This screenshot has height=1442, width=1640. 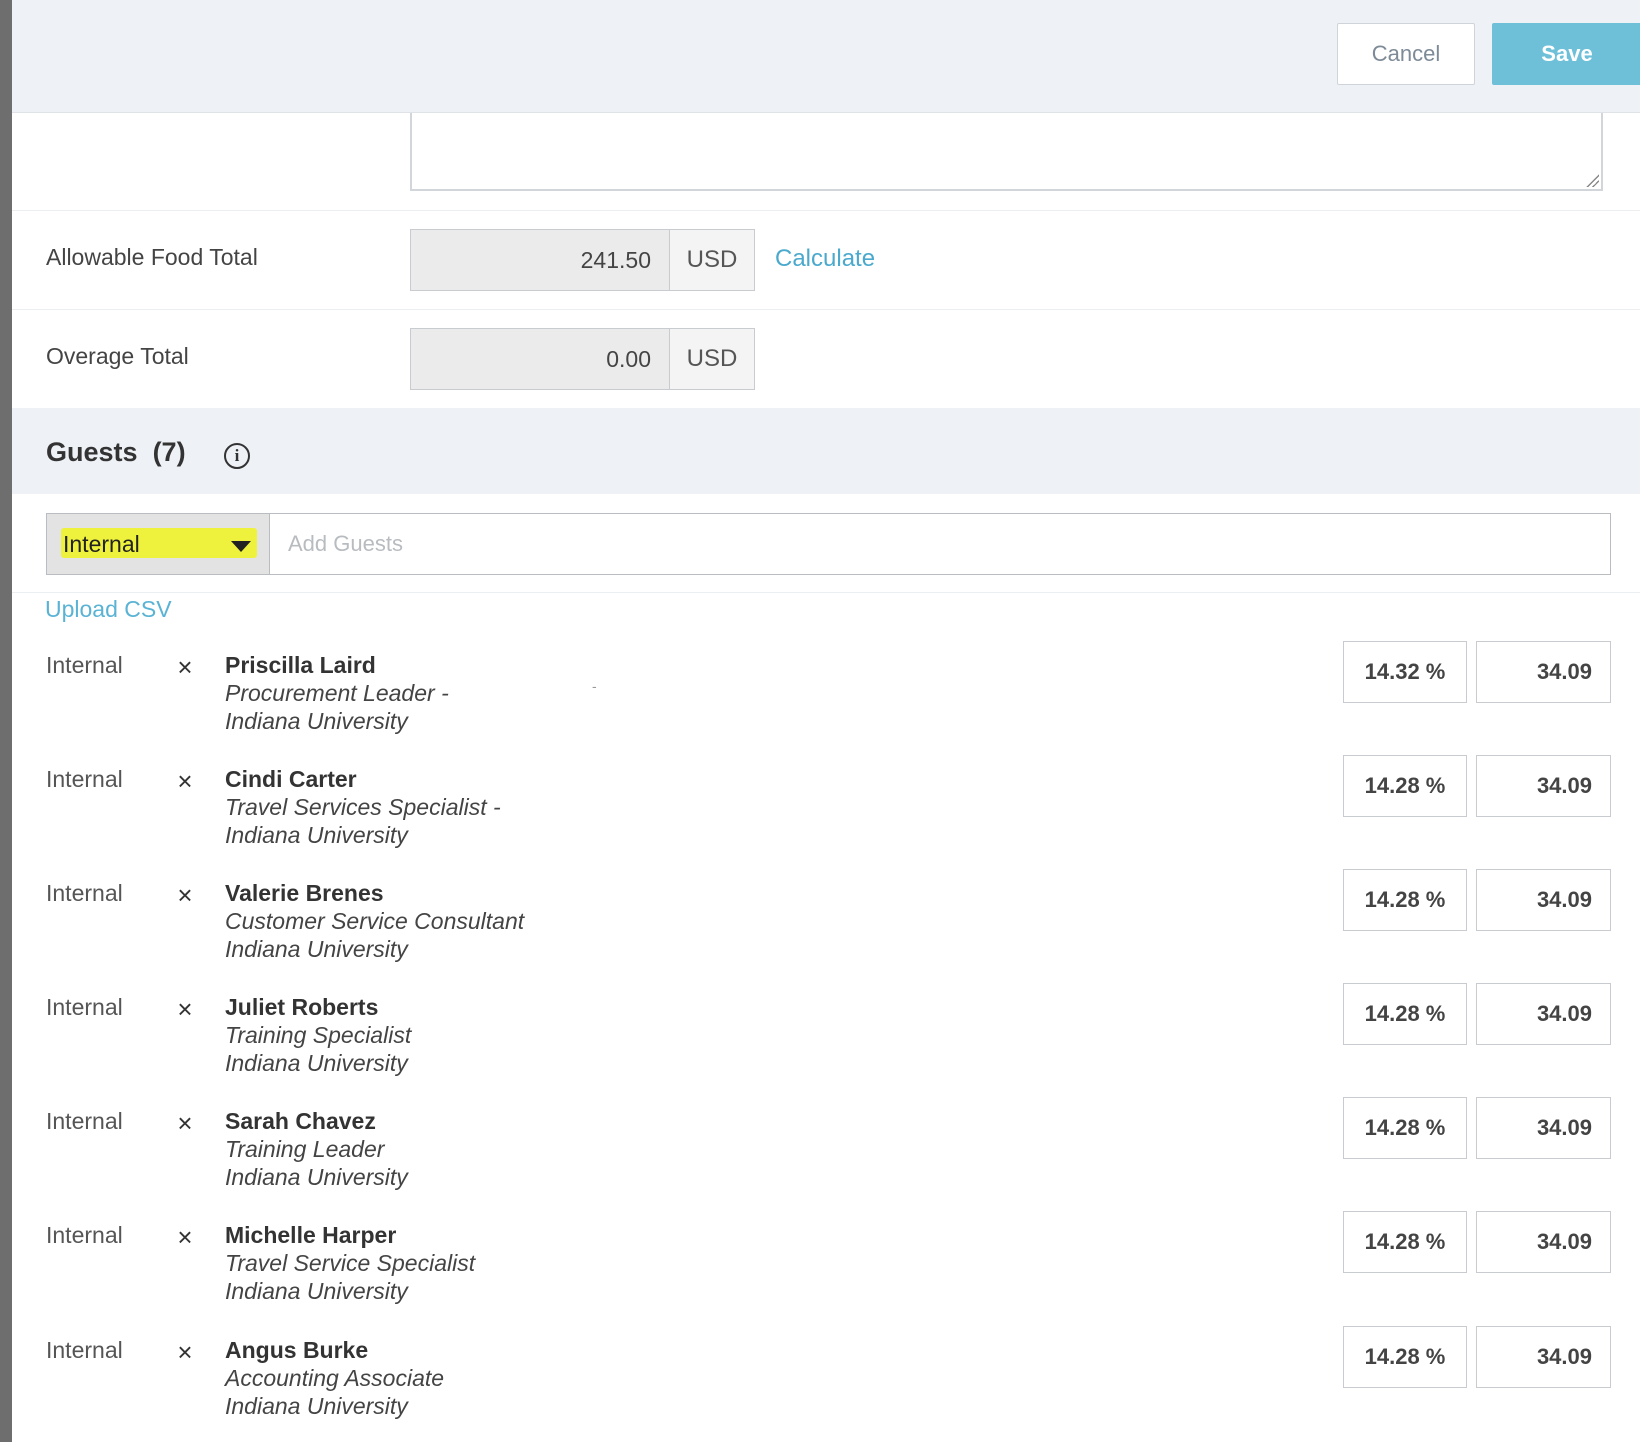 I want to click on resize-grip-icon, so click(x=1592, y=180).